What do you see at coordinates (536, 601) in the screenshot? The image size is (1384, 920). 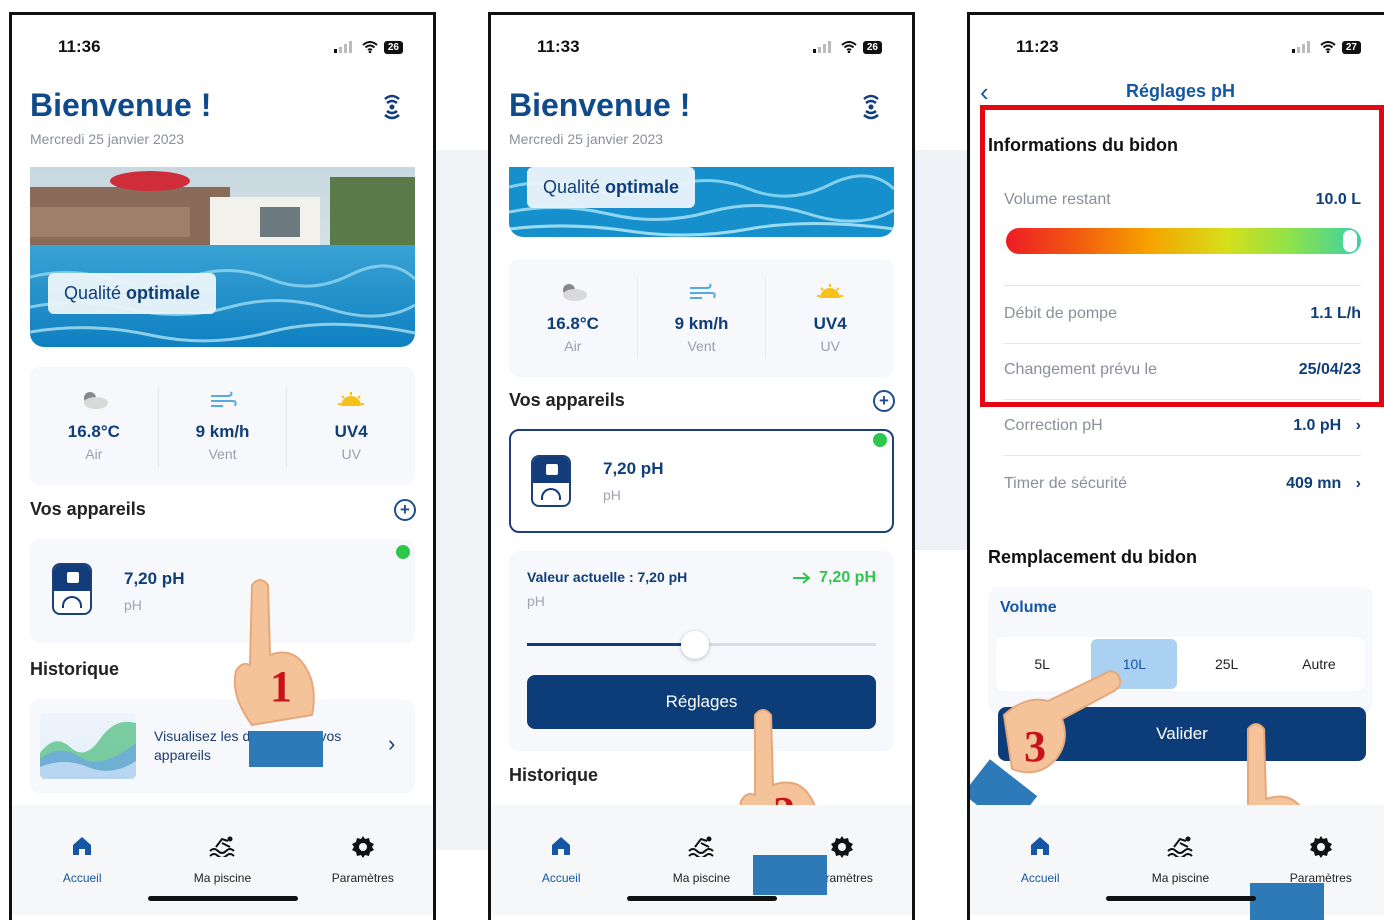 I see `control-unit: pH` at bounding box center [536, 601].